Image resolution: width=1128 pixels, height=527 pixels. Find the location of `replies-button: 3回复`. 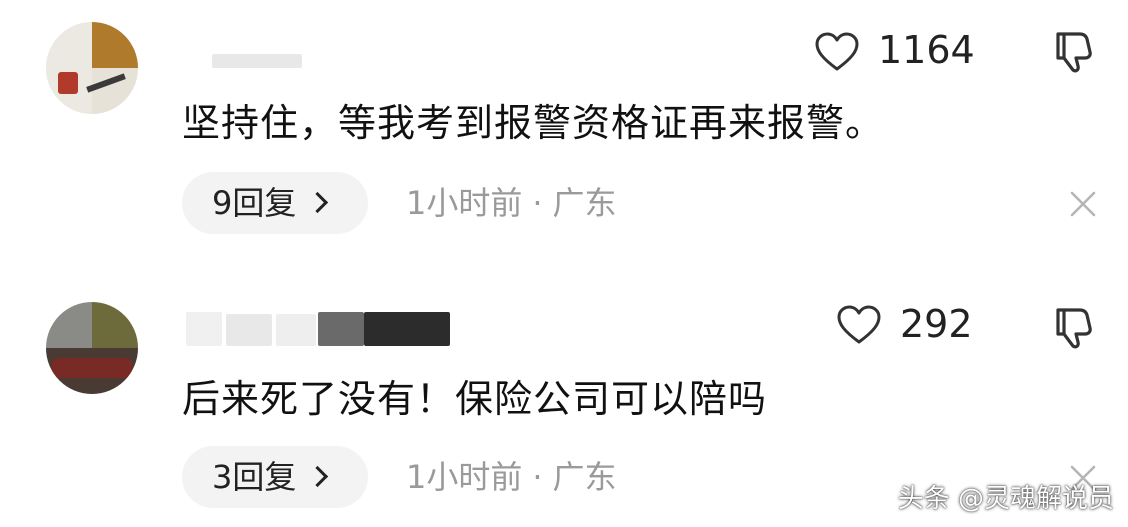

replies-button: 3回复 is located at coordinates (275, 477).